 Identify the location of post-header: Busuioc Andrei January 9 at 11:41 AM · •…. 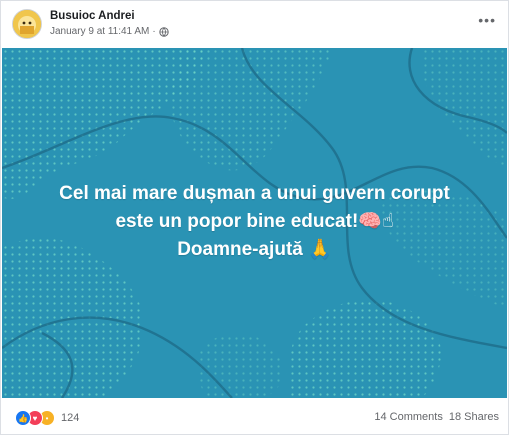
(254, 24).